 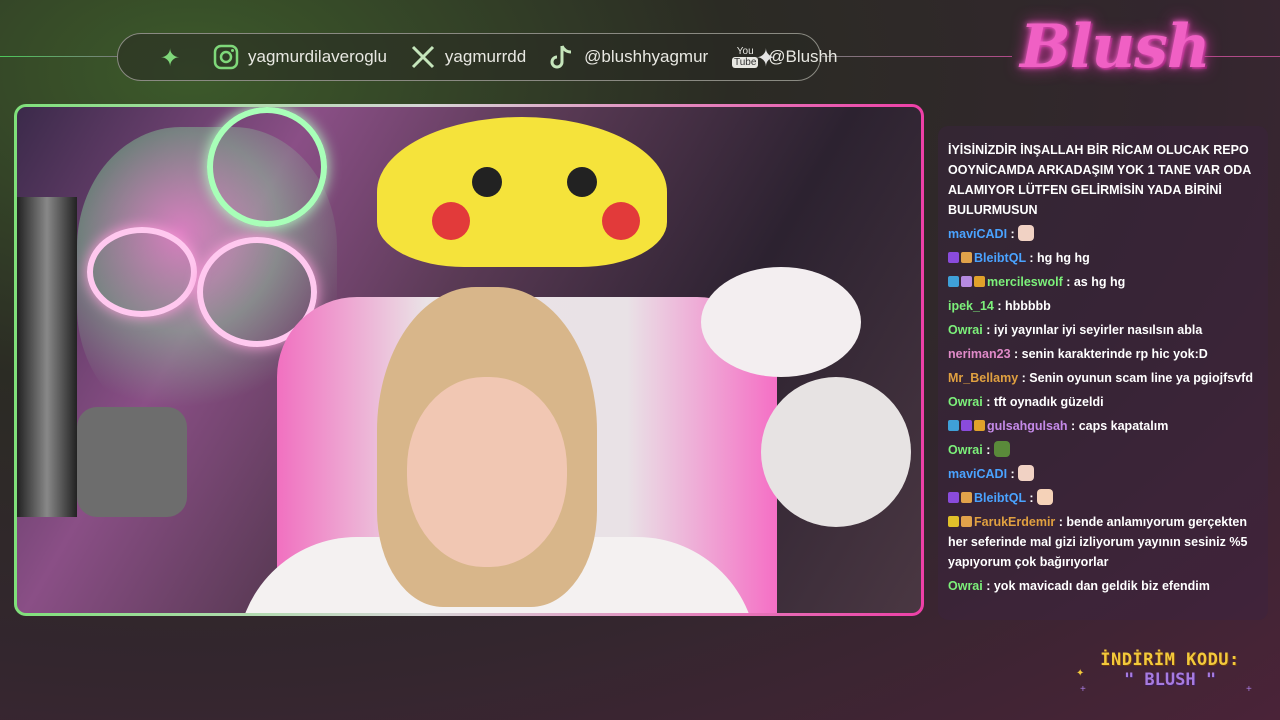 I want to click on top-divider-right, so click(x=917, y=56).